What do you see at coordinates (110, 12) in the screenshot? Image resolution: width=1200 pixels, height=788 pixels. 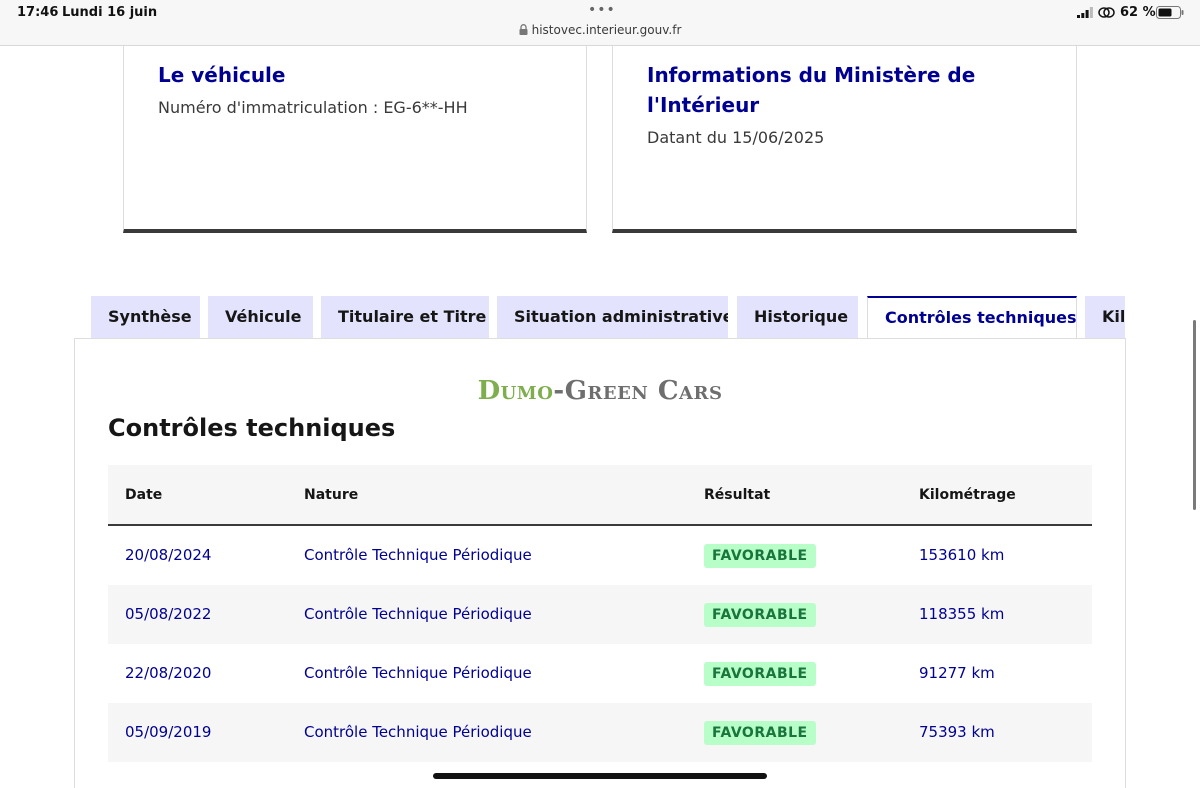 I see `date: Lundi 16 juin` at bounding box center [110, 12].